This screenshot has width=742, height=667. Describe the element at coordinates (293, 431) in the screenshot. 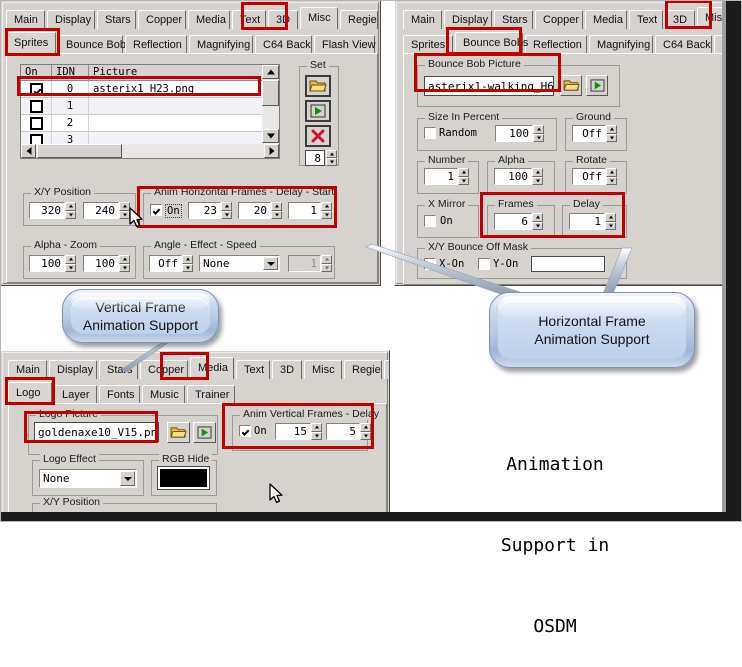

I see `anim-vertical-frames-field: 15` at that location.